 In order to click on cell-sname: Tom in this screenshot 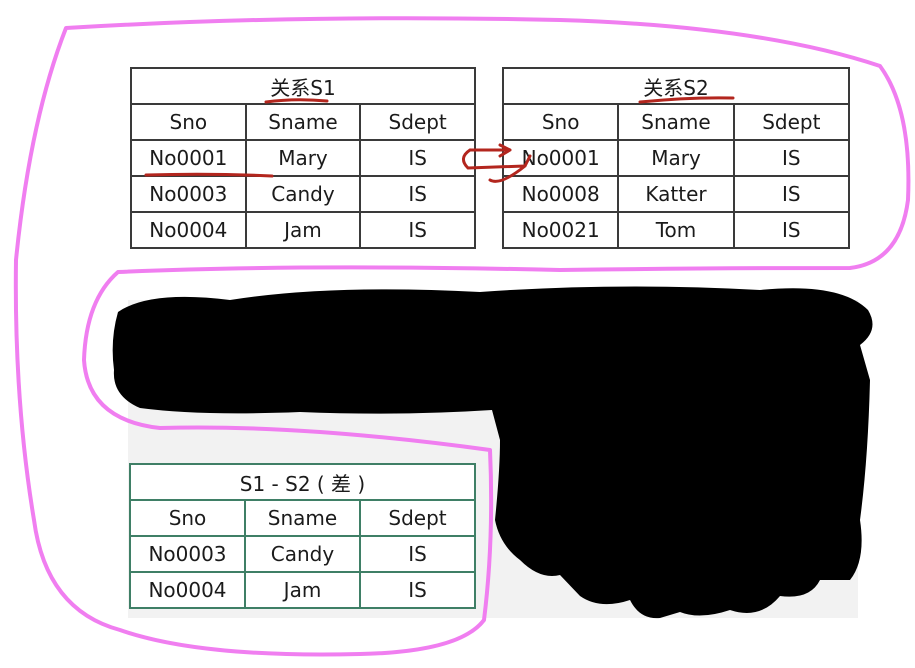, I will do `click(676, 230)`.